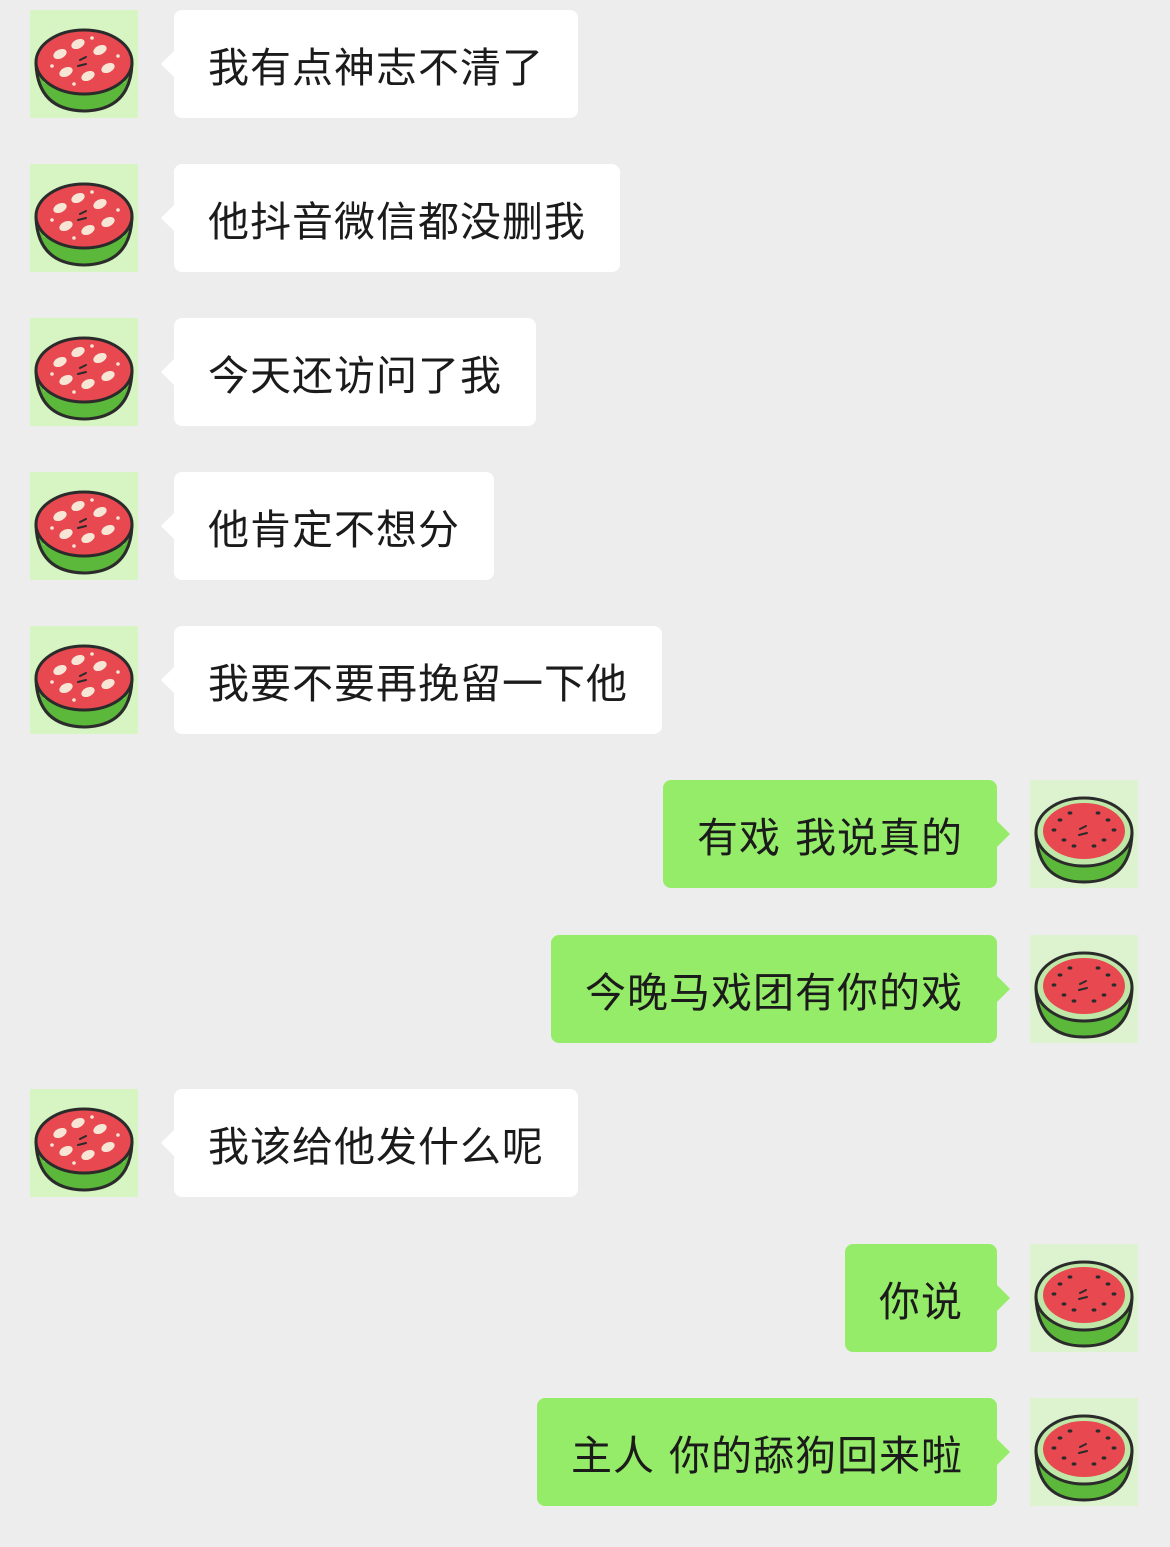 This screenshot has height=1547, width=1170. Describe the element at coordinates (369, 64) in the screenshot. I see `message-bubble: 我有点神志不清了` at that location.